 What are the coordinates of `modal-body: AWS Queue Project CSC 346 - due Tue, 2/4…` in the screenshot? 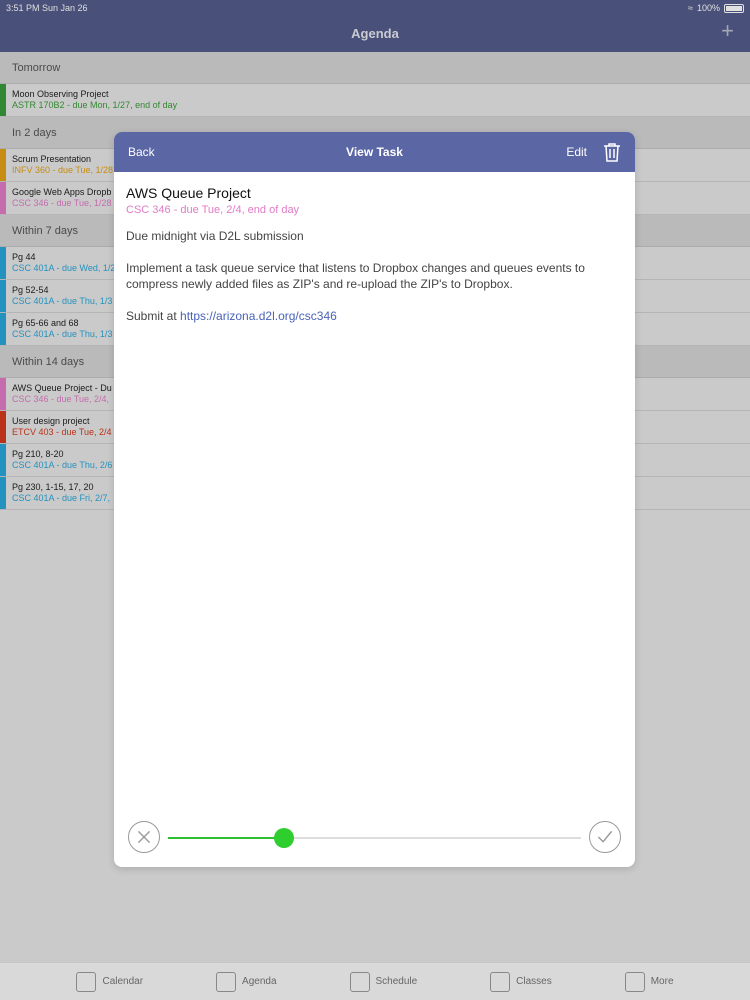 It's located at (374, 262).